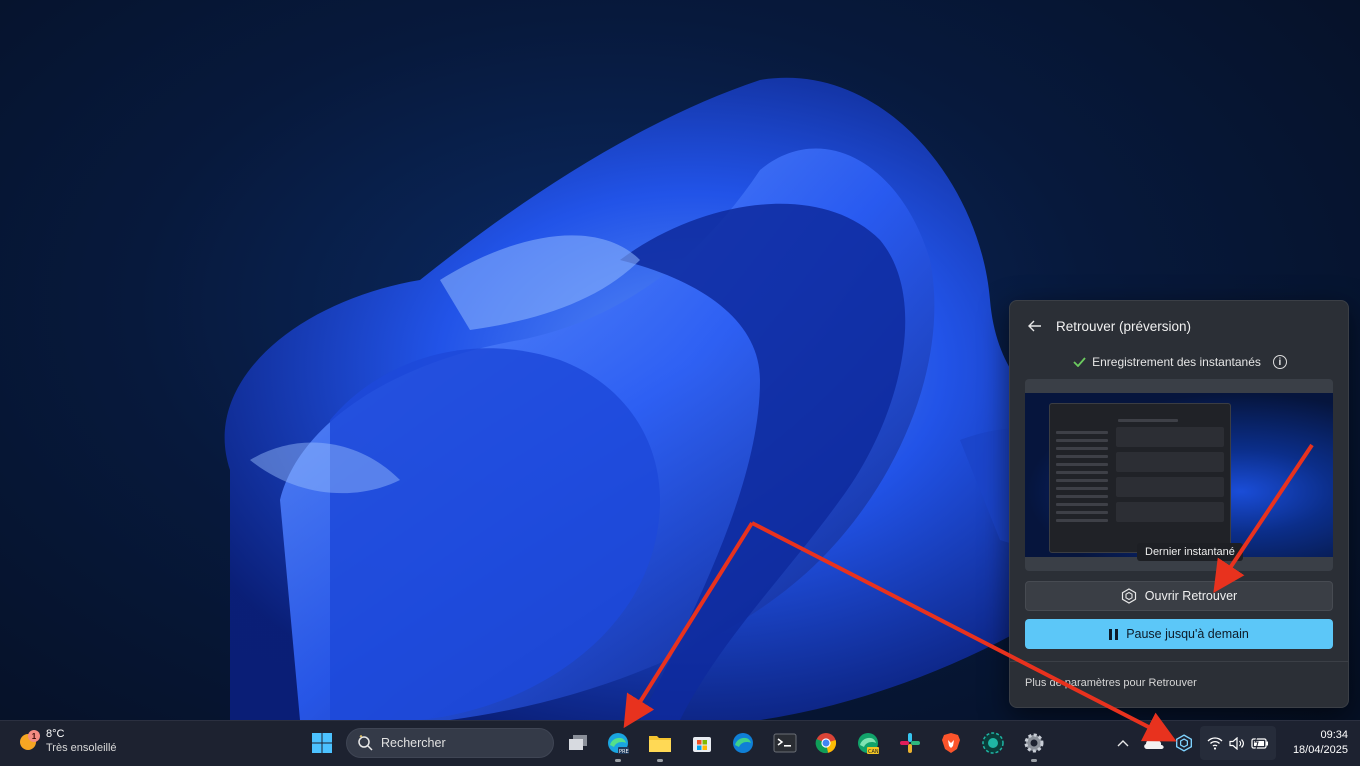  What do you see at coordinates (951, 743) in the screenshot?
I see `brave-icon` at bounding box center [951, 743].